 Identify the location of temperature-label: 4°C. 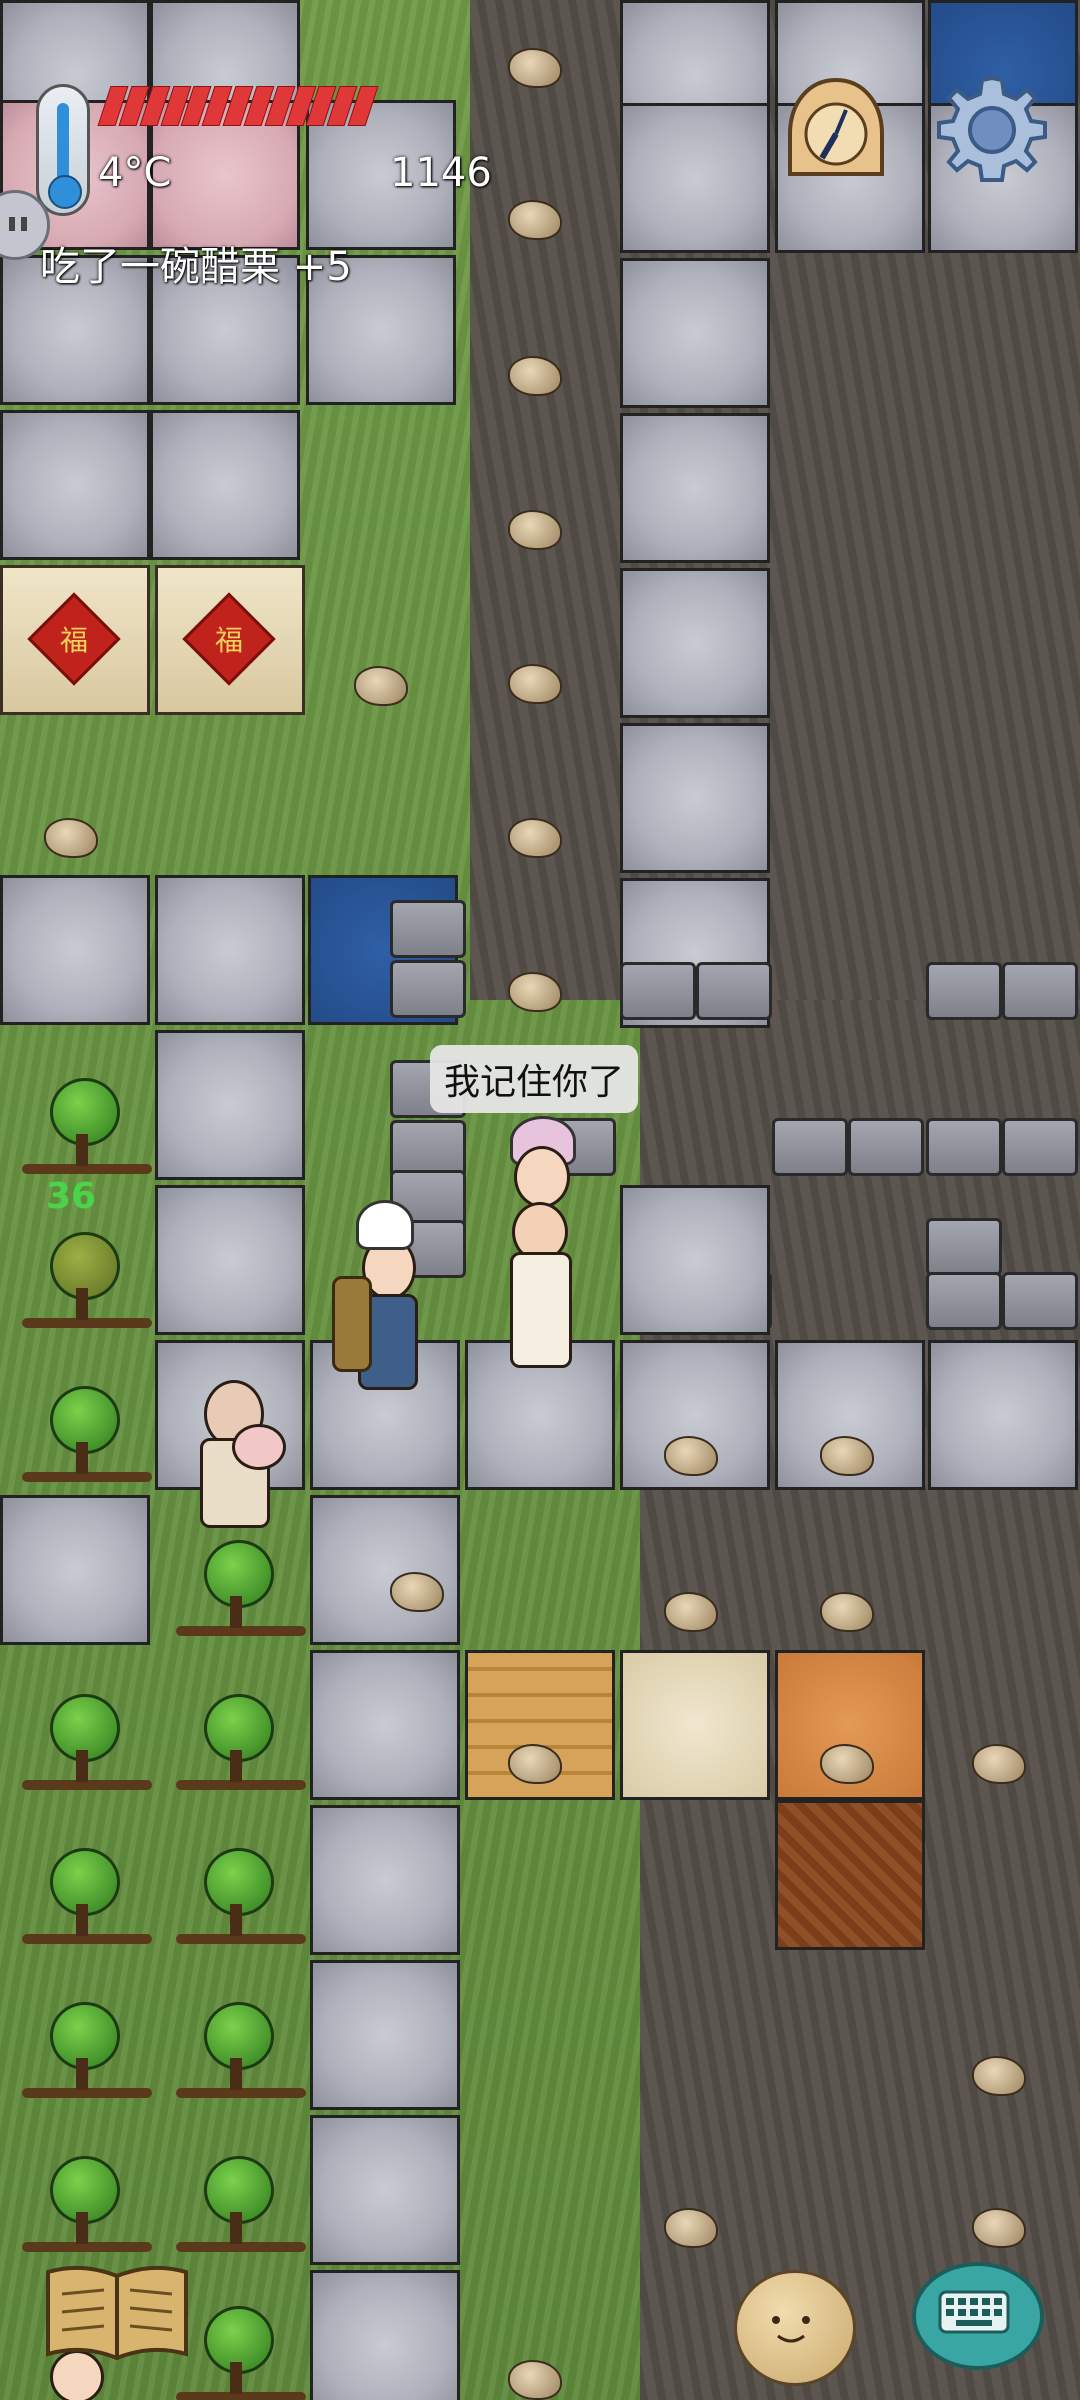
(135, 173).